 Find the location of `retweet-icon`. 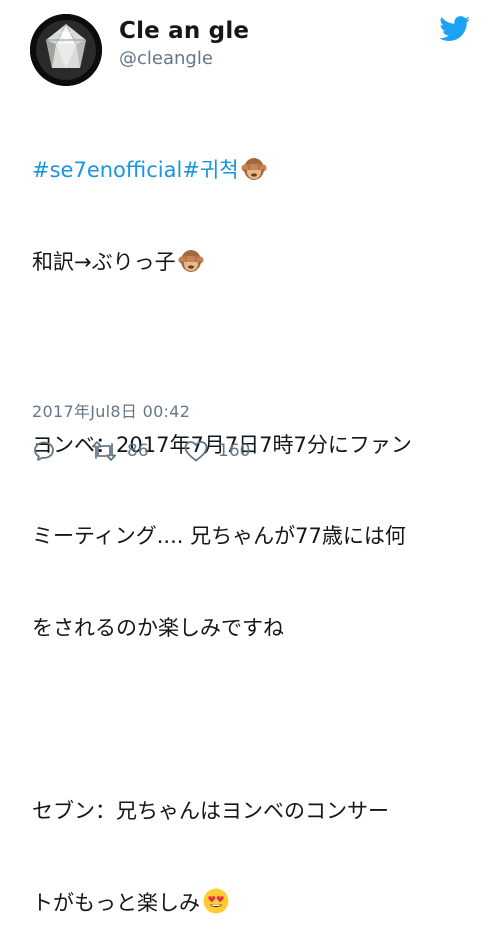

retweet-icon is located at coordinates (104, 451).